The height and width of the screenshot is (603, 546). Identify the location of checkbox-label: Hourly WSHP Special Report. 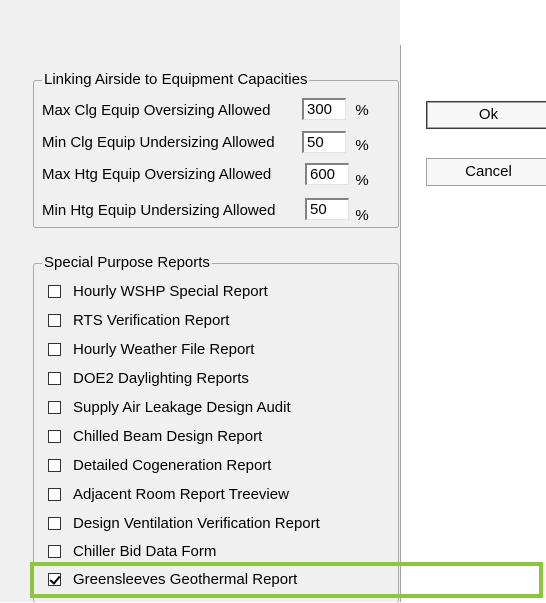
(170, 291).